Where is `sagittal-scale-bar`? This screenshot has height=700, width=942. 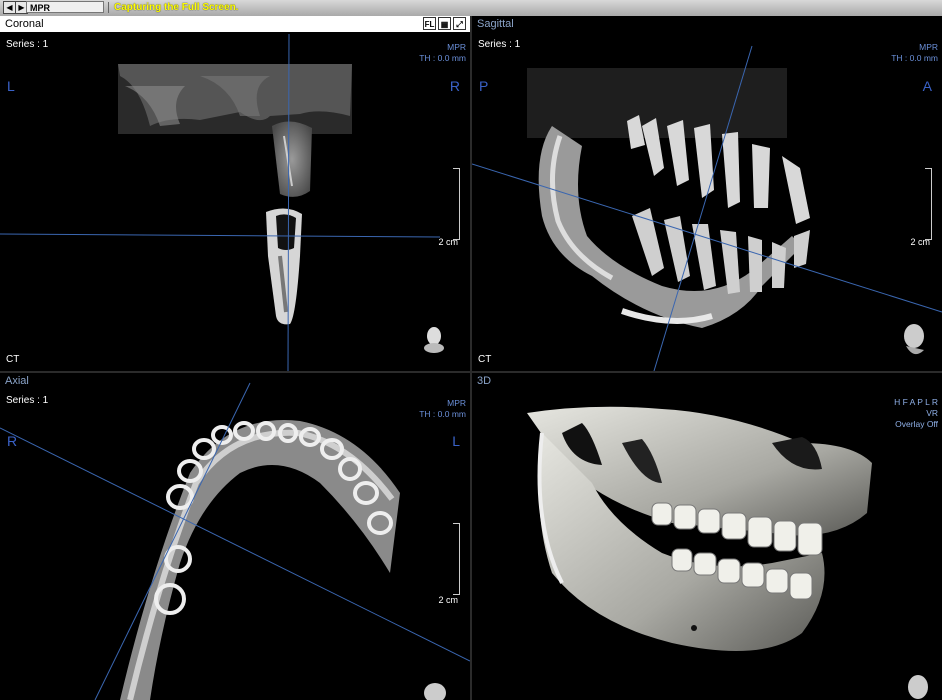 sagittal-scale-bar is located at coordinates (928, 204).